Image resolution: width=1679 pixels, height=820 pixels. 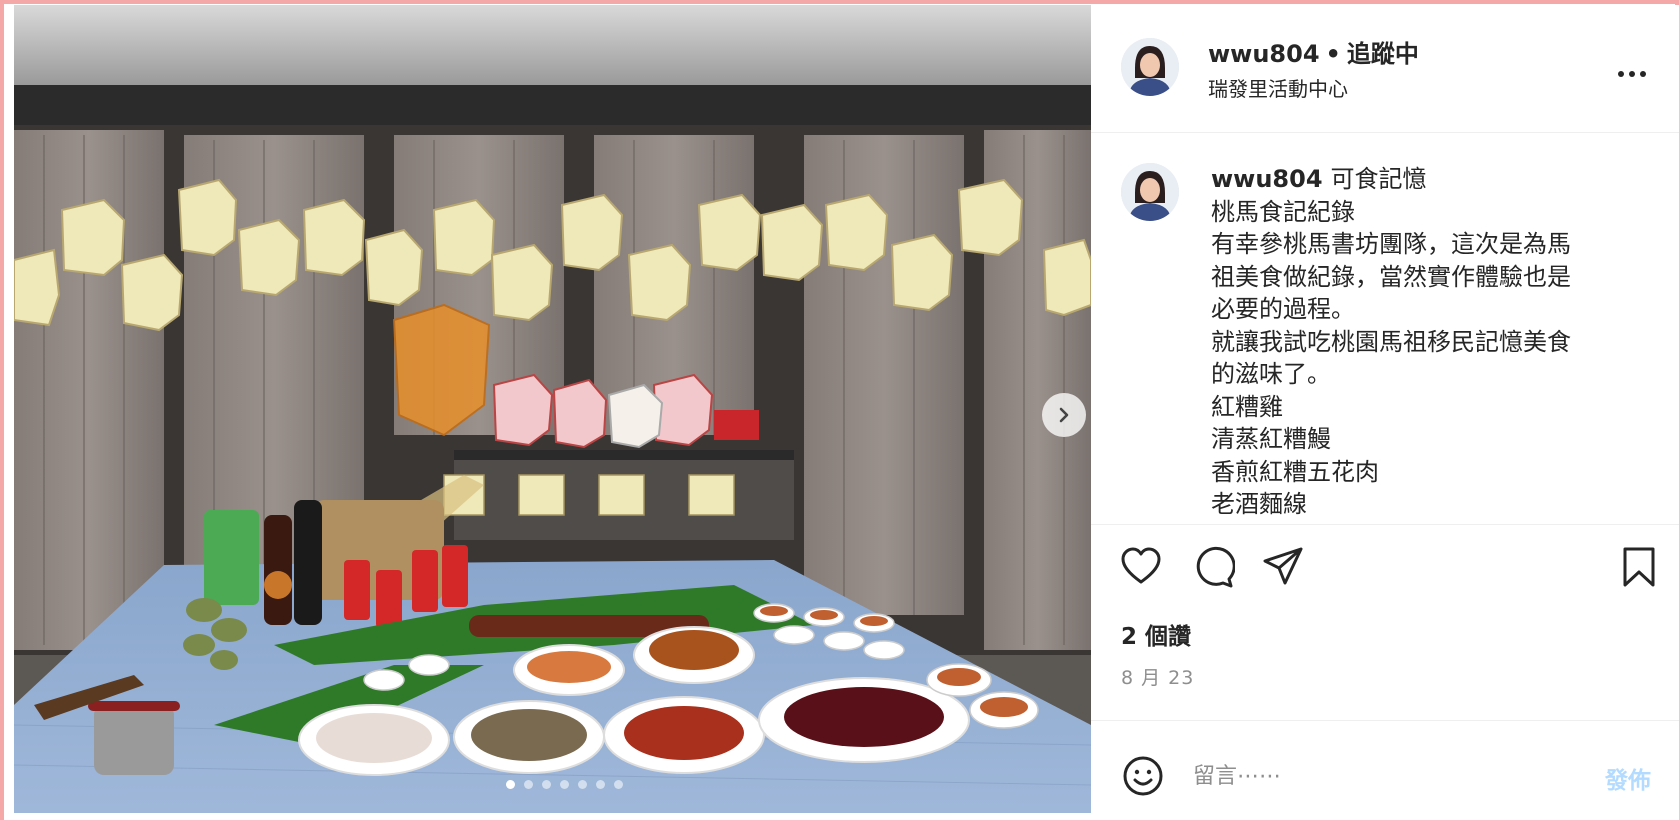 I want to click on caption-line: 香煎紅糟五花肉, so click(x=1295, y=471).